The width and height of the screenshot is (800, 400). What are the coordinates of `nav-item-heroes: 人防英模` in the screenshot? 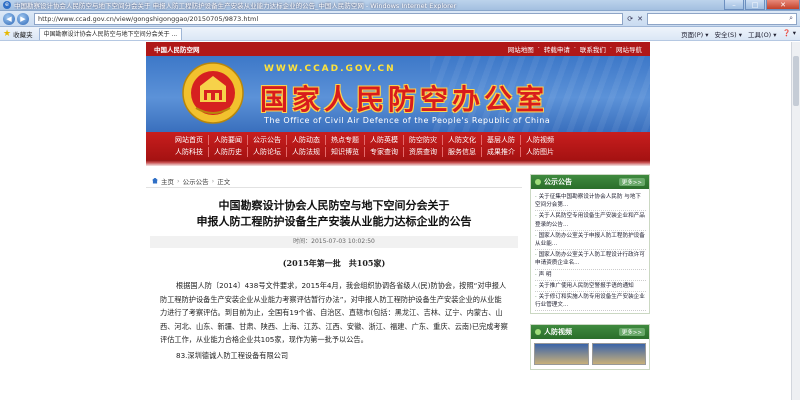 It's located at (384, 140).